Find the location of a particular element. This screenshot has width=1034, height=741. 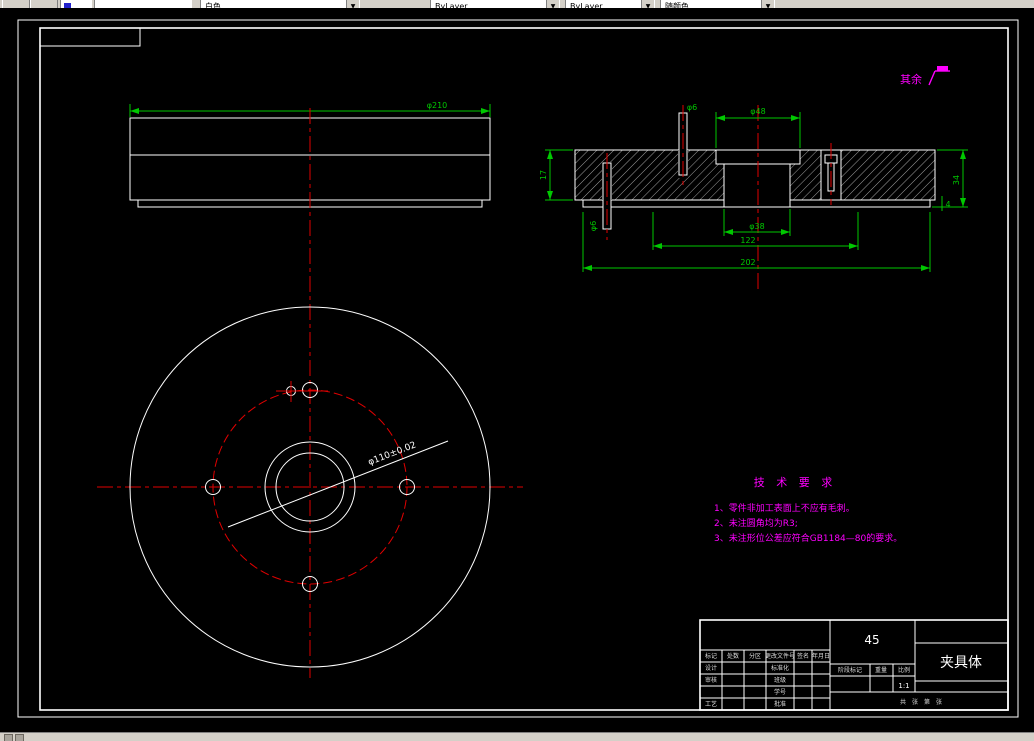

object-properties-toolbar: 白色 ▼ ByLayer ▼ ByLayer ▼ 随颜色 ▼ is located at coordinates (517, 4).